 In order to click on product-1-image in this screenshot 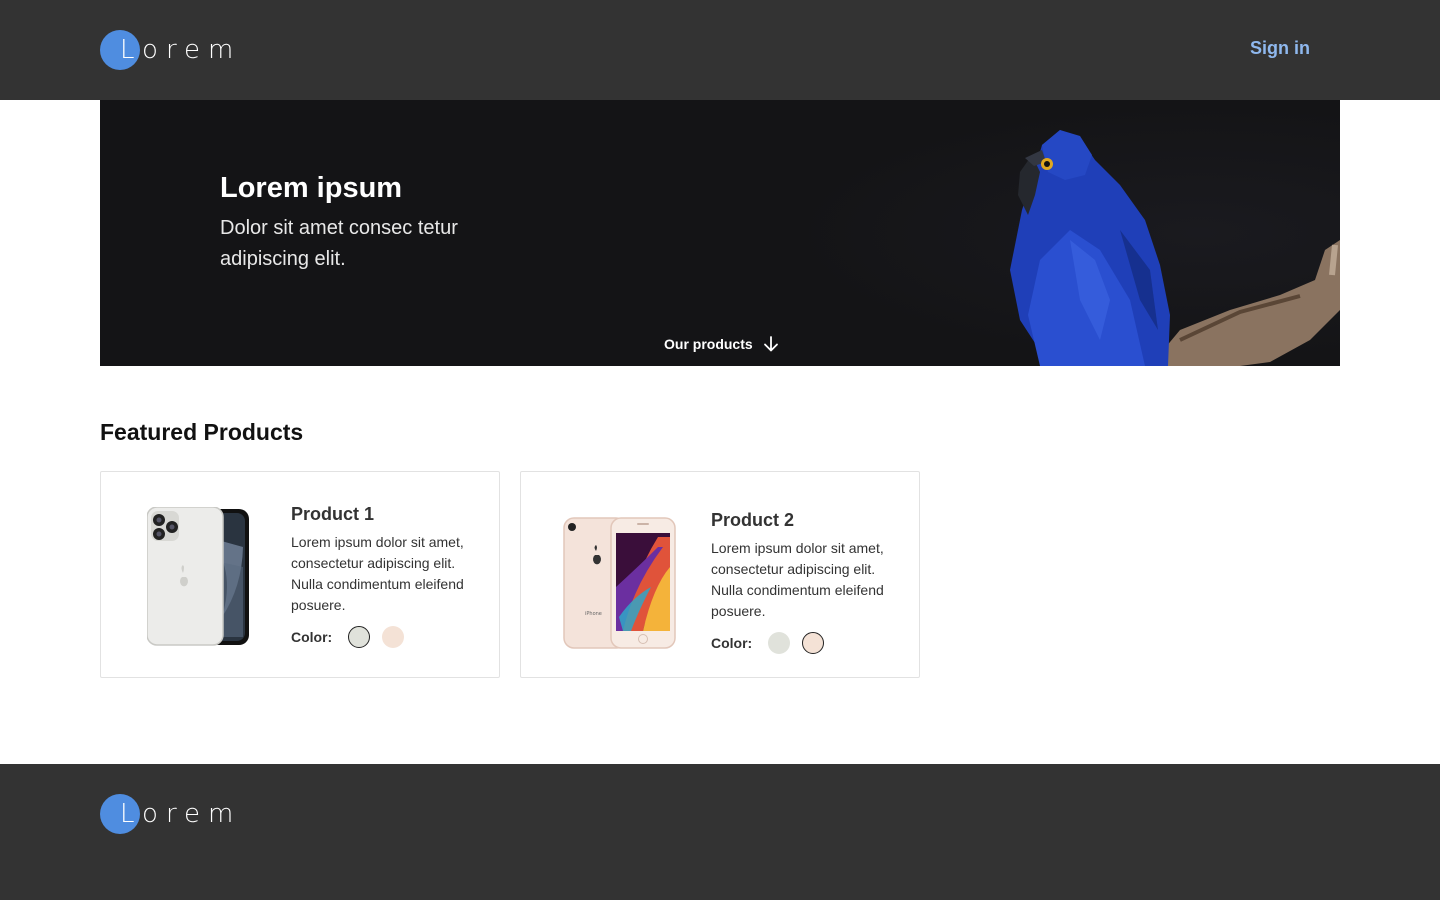, I will do `click(198, 576)`.